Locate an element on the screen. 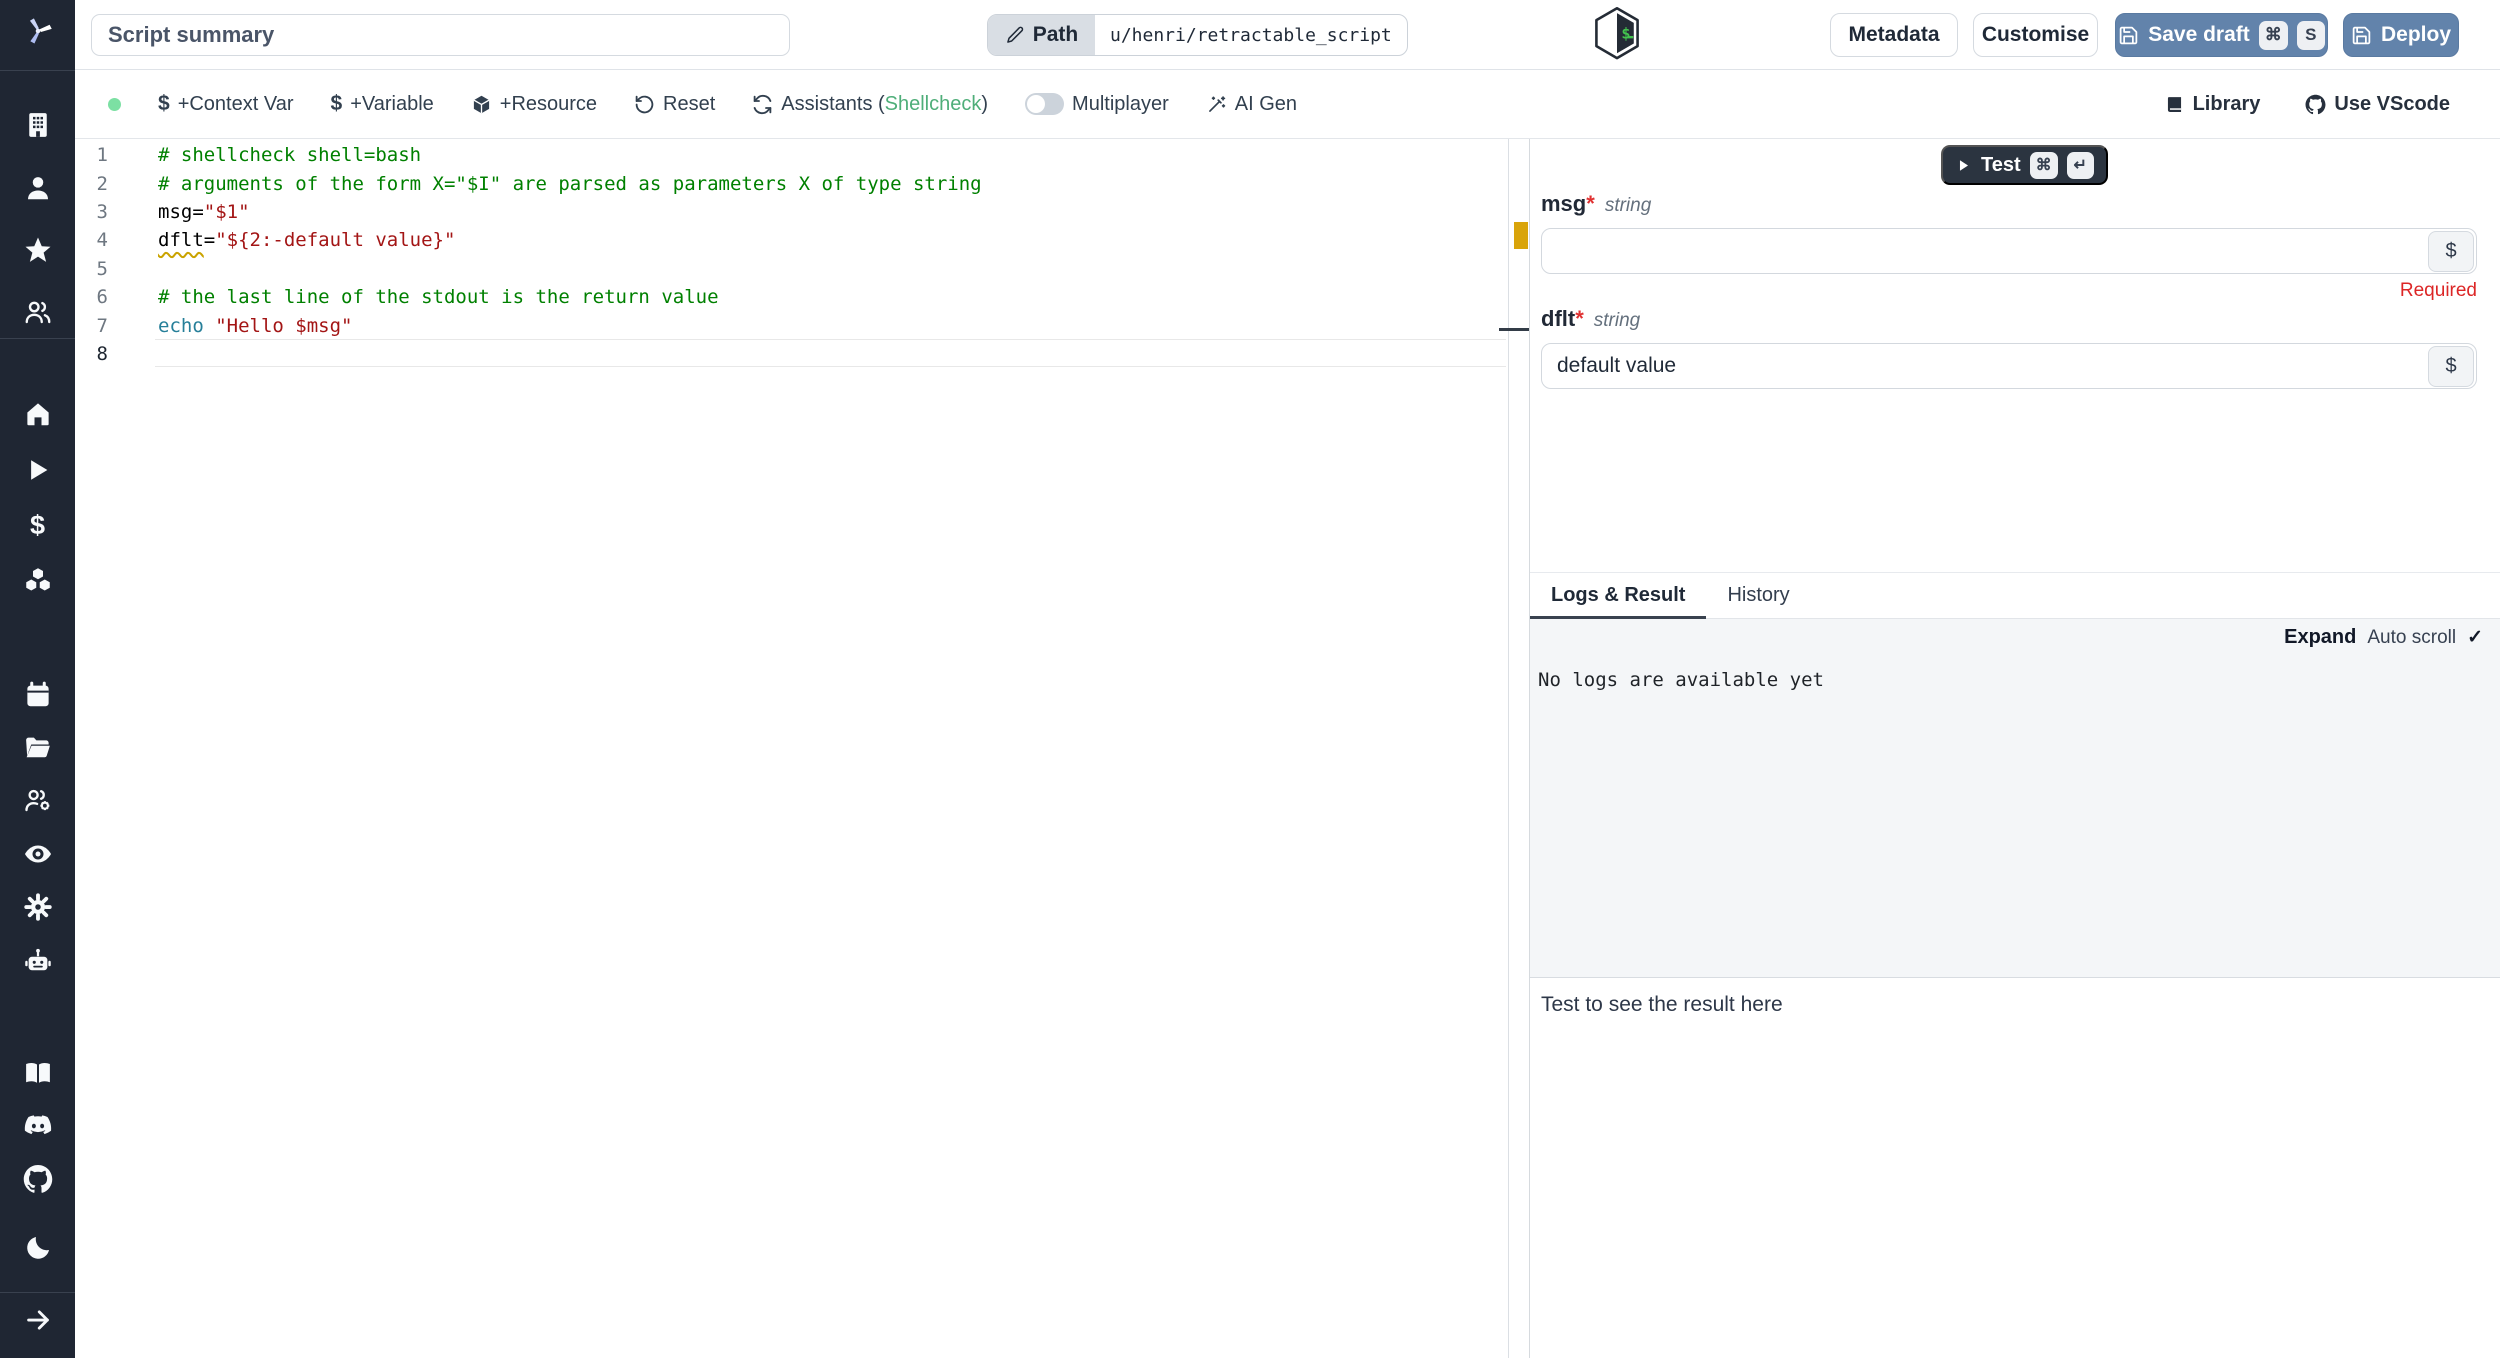 Image resolution: width=2500 pixels, height=1358 pixels. book-open-icon is located at coordinates (37, 1072).